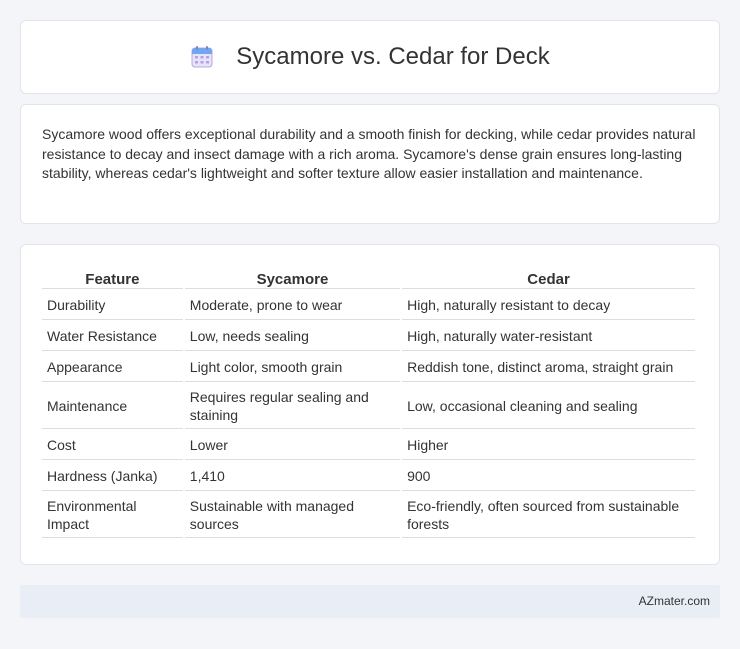 Image resolution: width=740 pixels, height=649 pixels. I want to click on sycamore-cell: Sustainable with managed sources, so click(292, 515).